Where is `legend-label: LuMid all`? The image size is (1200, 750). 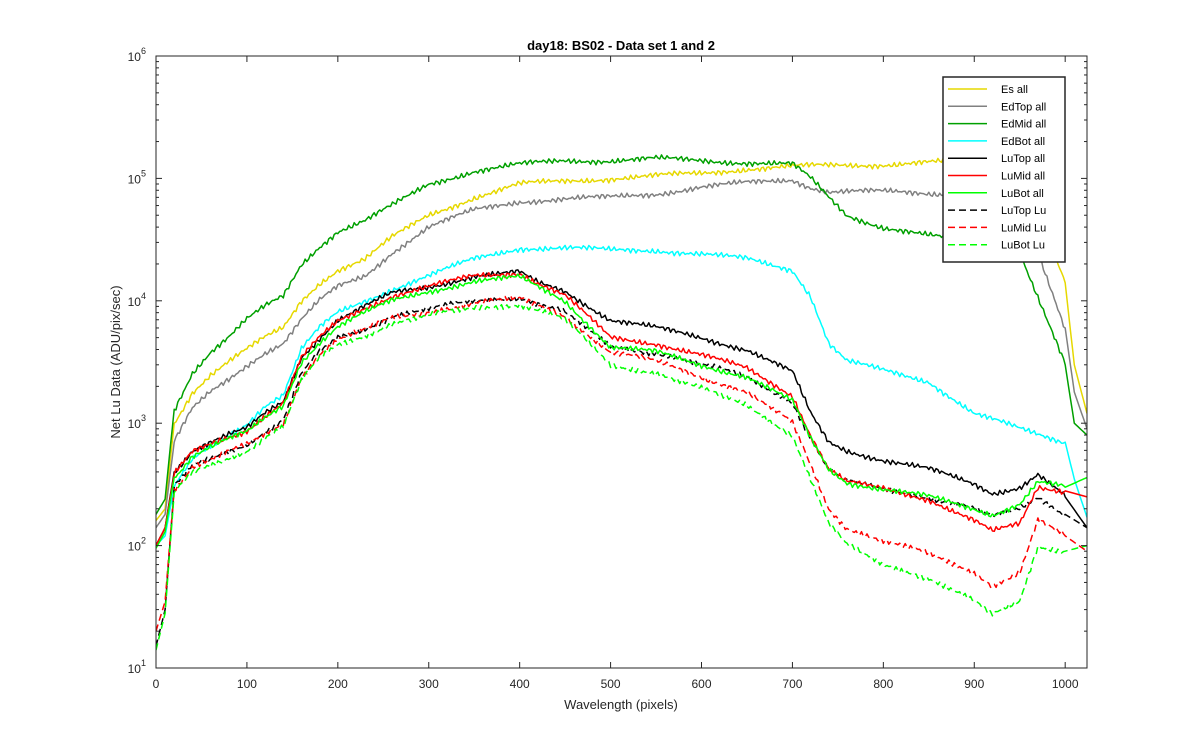 legend-label: LuMid all is located at coordinates (1023, 177).